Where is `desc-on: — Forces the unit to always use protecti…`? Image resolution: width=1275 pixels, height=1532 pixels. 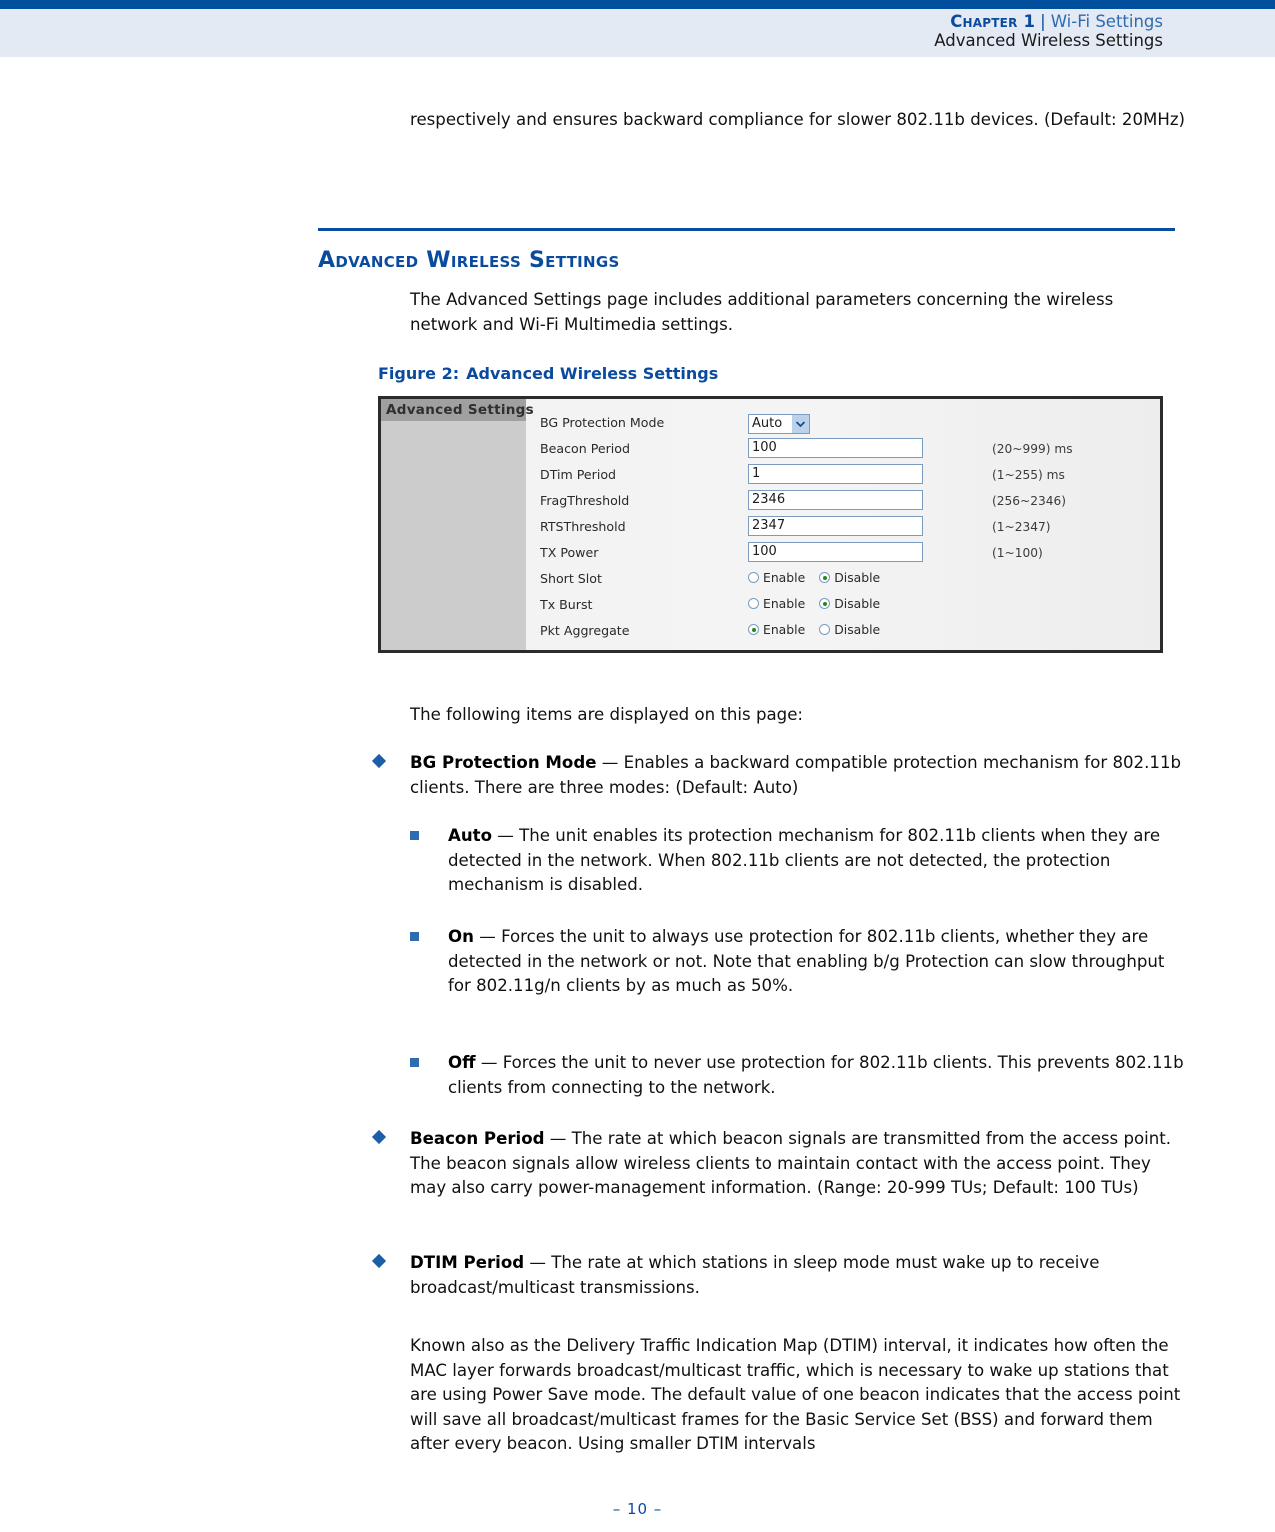
desc-on: — Forces the unit to always use protecti… is located at coordinates (806, 961).